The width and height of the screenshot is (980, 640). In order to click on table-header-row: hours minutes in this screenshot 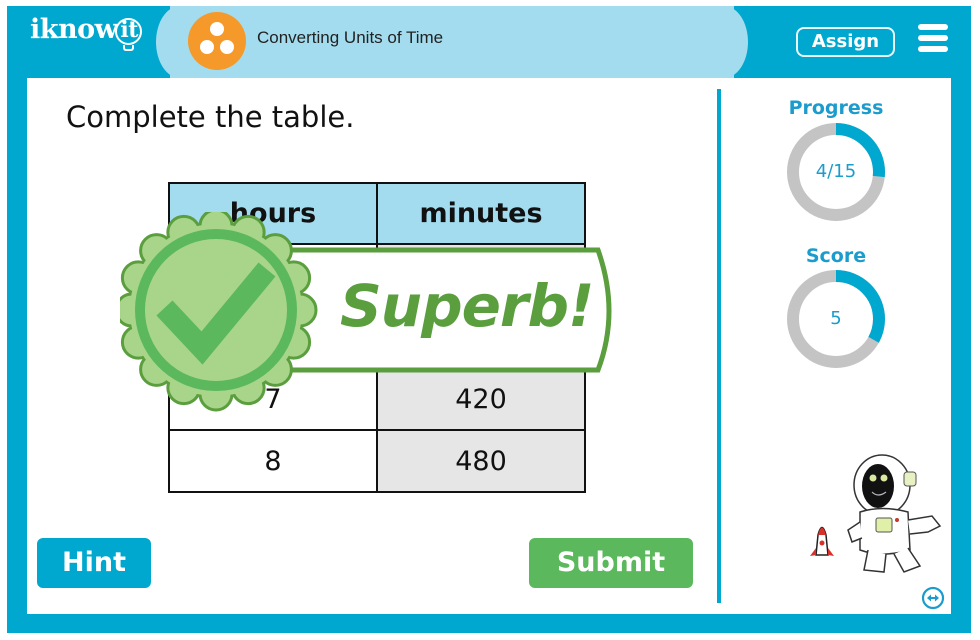, I will do `click(377, 213)`.